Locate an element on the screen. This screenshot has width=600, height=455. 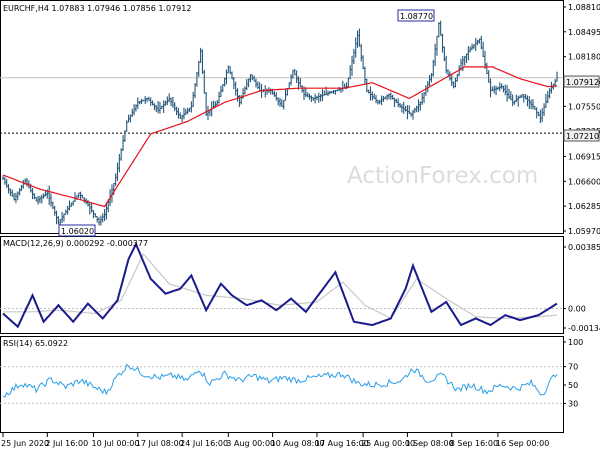
price-y-tick: 1.08180 is located at coordinates (584, 57).